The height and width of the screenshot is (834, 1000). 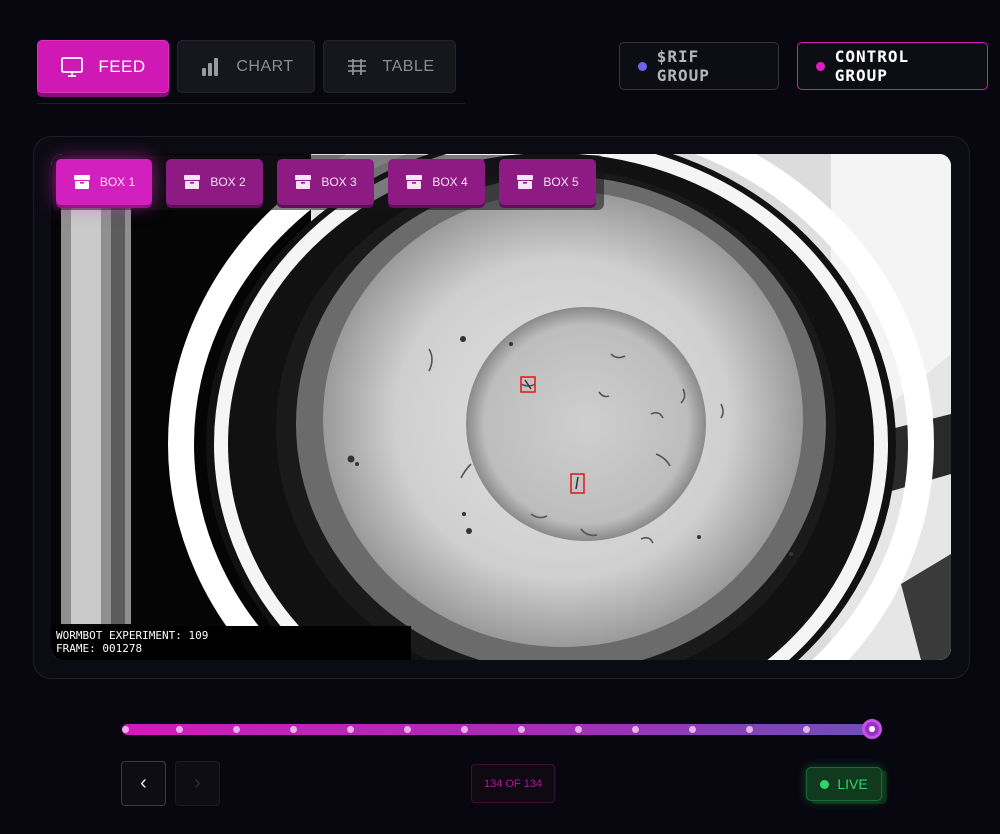 I want to click on box-tab-label: BOX 5, so click(x=561, y=182).